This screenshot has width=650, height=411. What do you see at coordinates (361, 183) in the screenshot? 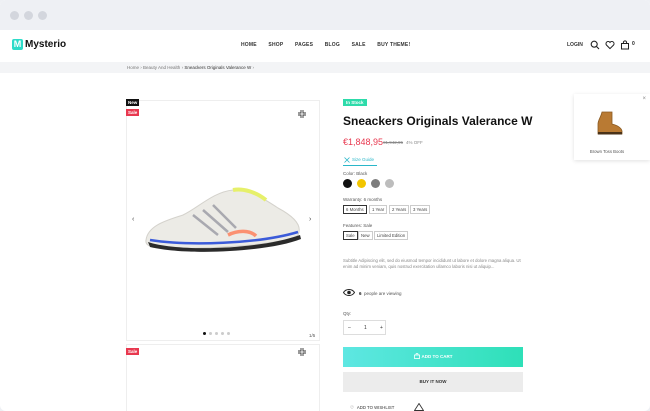
I see `color-swatch-yellow` at bounding box center [361, 183].